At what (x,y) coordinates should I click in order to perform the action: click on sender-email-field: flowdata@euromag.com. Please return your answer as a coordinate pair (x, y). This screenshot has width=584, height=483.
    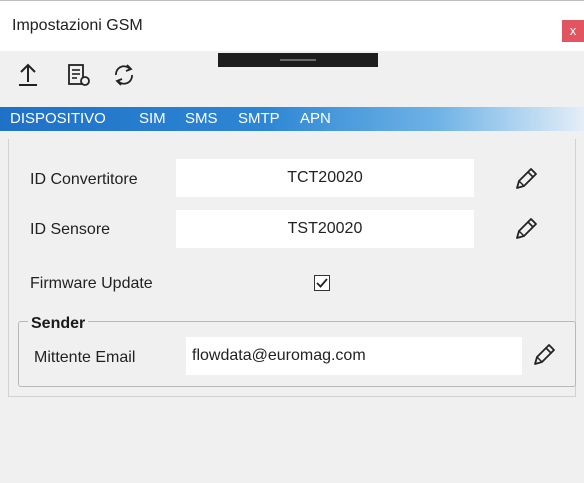
    Looking at the image, I should click on (354, 356).